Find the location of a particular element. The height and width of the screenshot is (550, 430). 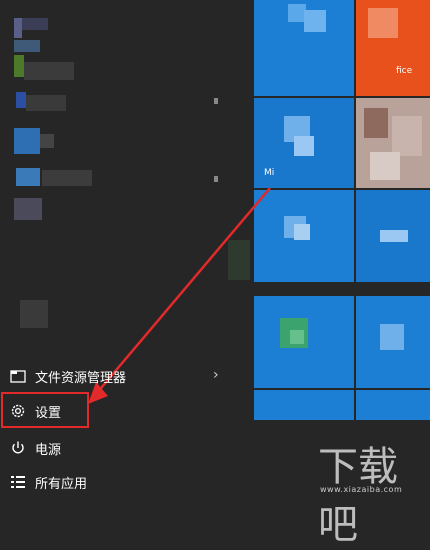

tile-photo is located at coordinates (393, 143).